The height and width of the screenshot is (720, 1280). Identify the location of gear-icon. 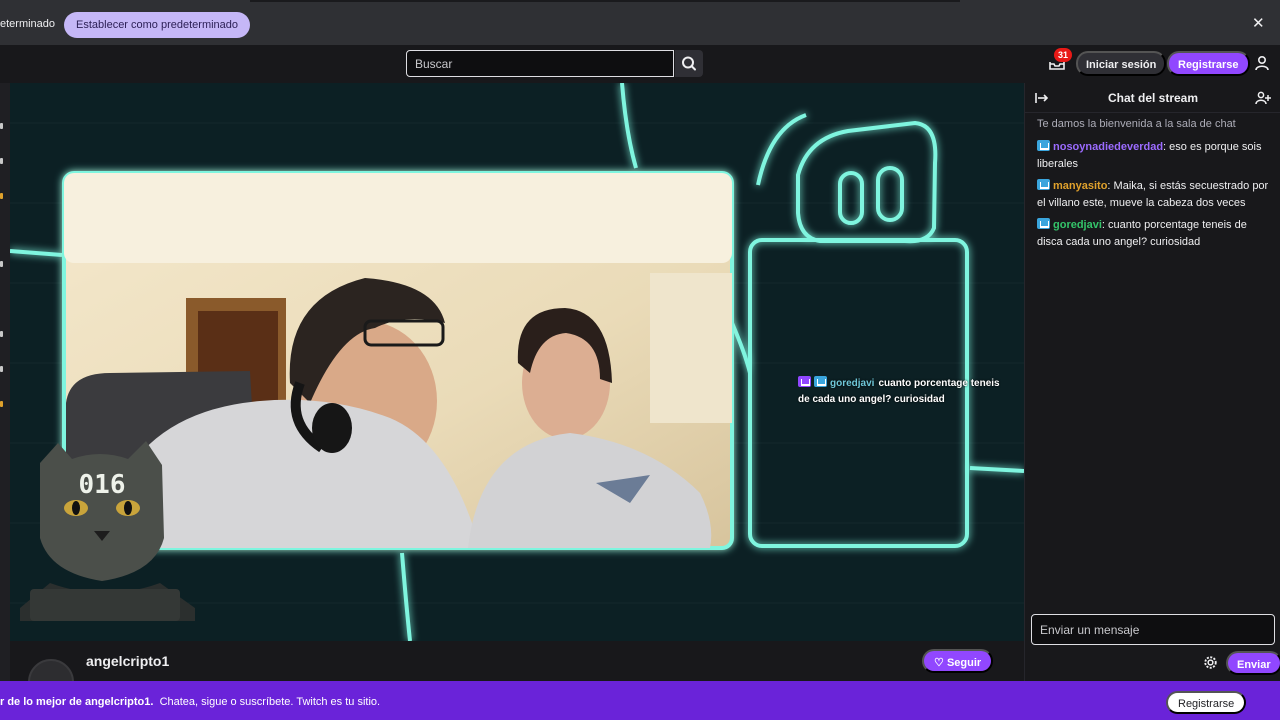
(1210, 662).